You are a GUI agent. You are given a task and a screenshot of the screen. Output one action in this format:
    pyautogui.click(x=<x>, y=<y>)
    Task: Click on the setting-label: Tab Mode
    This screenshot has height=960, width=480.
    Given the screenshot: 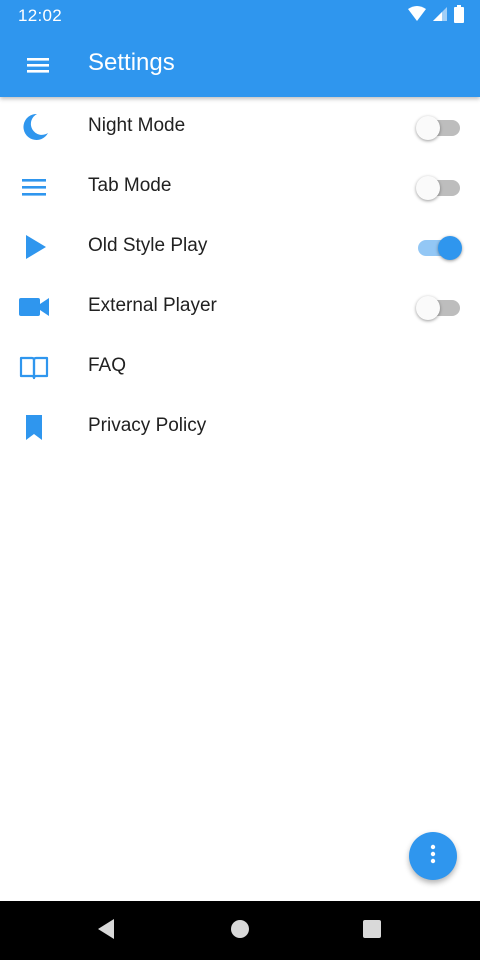 What is the action you would take?
    pyautogui.click(x=130, y=185)
    